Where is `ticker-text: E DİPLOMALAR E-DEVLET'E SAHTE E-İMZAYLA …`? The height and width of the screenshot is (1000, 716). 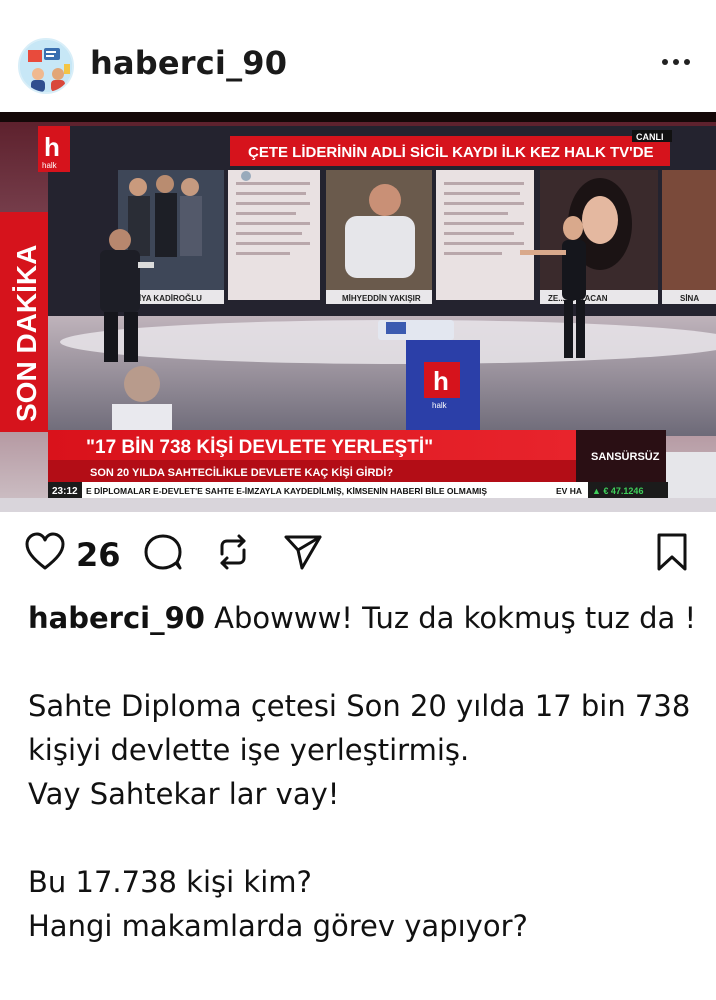 ticker-text: E DİPLOMALAR E-DEVLET'E SAHTE E-İMZAYLA … is located at coordinates (286, 491).